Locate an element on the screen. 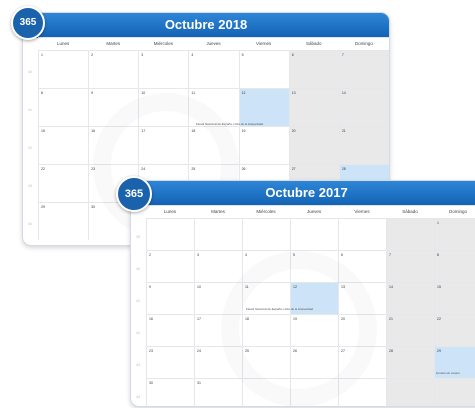  week-number: 40 is located at coordinates (138, 268).